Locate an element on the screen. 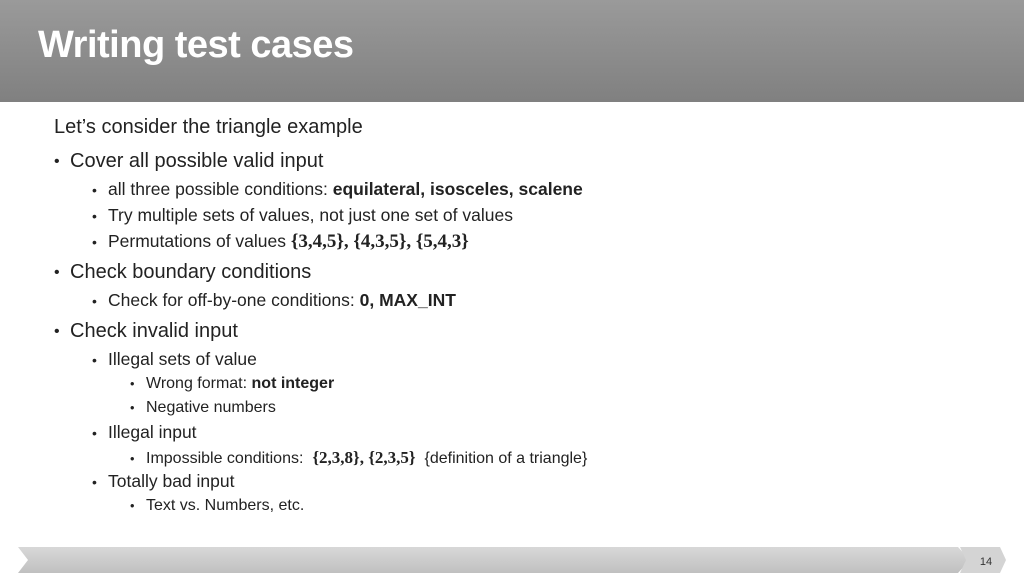 This screenshot has height=576, width=1024. bullet-negative-numbers: • Negative numbers is located at coordinates (203, 407).